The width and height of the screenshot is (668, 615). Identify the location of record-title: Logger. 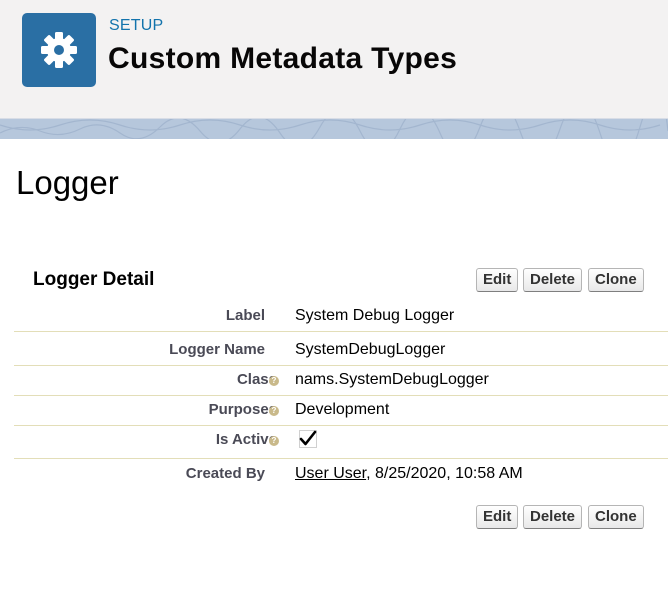
(67, 182).